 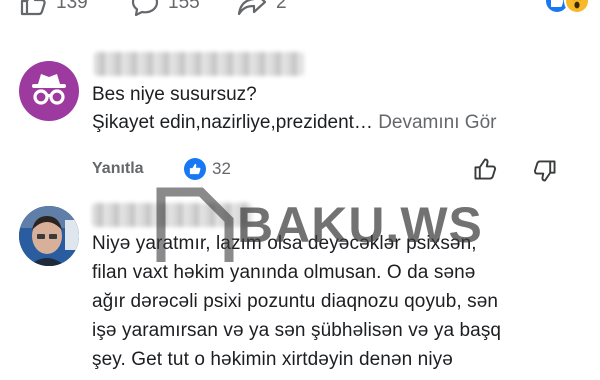 I want to click on like-count: 139, so click(x=72, y=6).